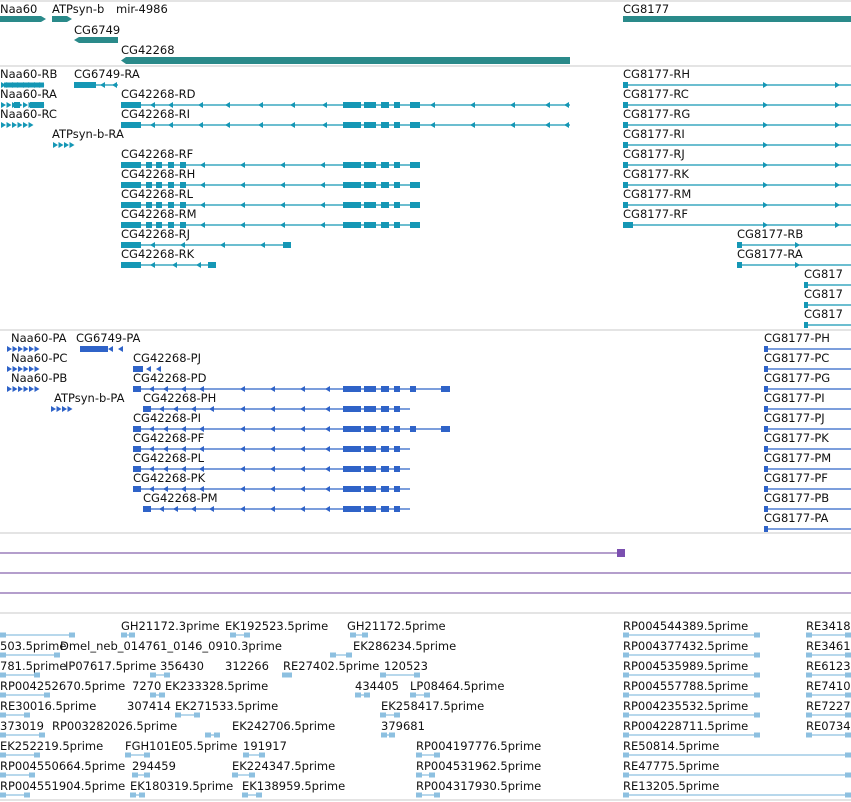 The height and width of the screenshot is (802, 851). Describe the element at coordinates (62, 19) in the screenshot. I see `gene-feature` at that location.